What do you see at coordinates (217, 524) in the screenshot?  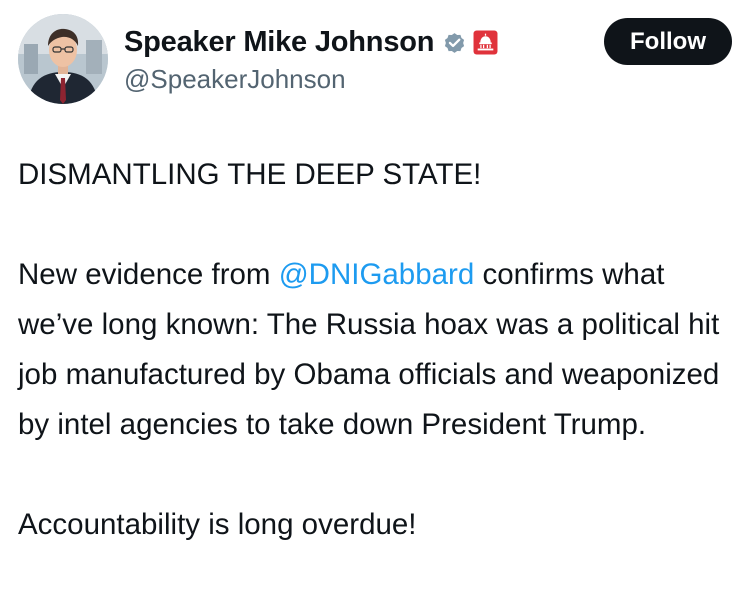 I see `post-closing: Accountability is long overdue!` at bounding box center [217, 524].